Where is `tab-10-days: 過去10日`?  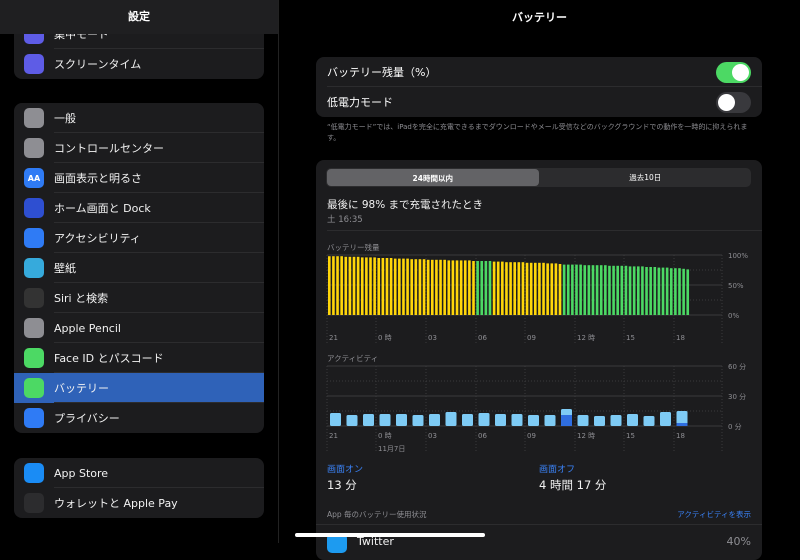 tab-10-days: 過去10日 is located at coordinates (646, 177).